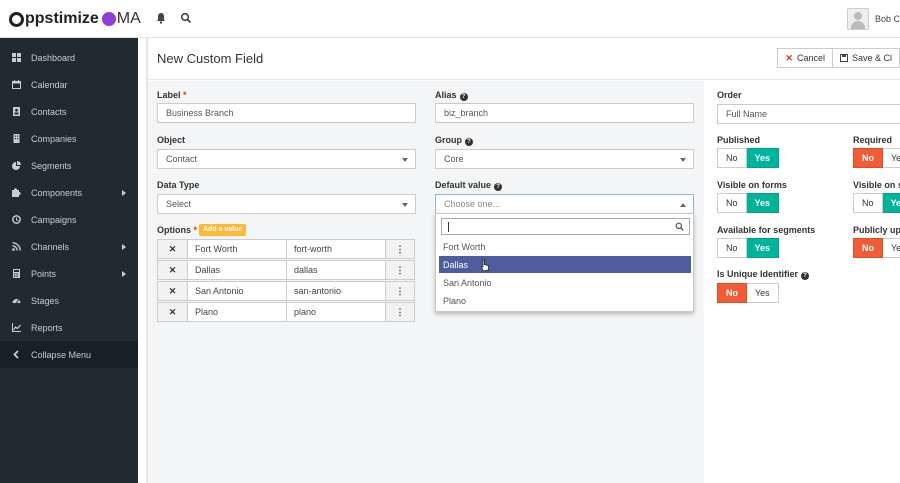 This screenshot has height=483, width=900. Describe the element at coordinates (732, 248) in the screenshot. I see `available-for-segments-no: No` at that location.